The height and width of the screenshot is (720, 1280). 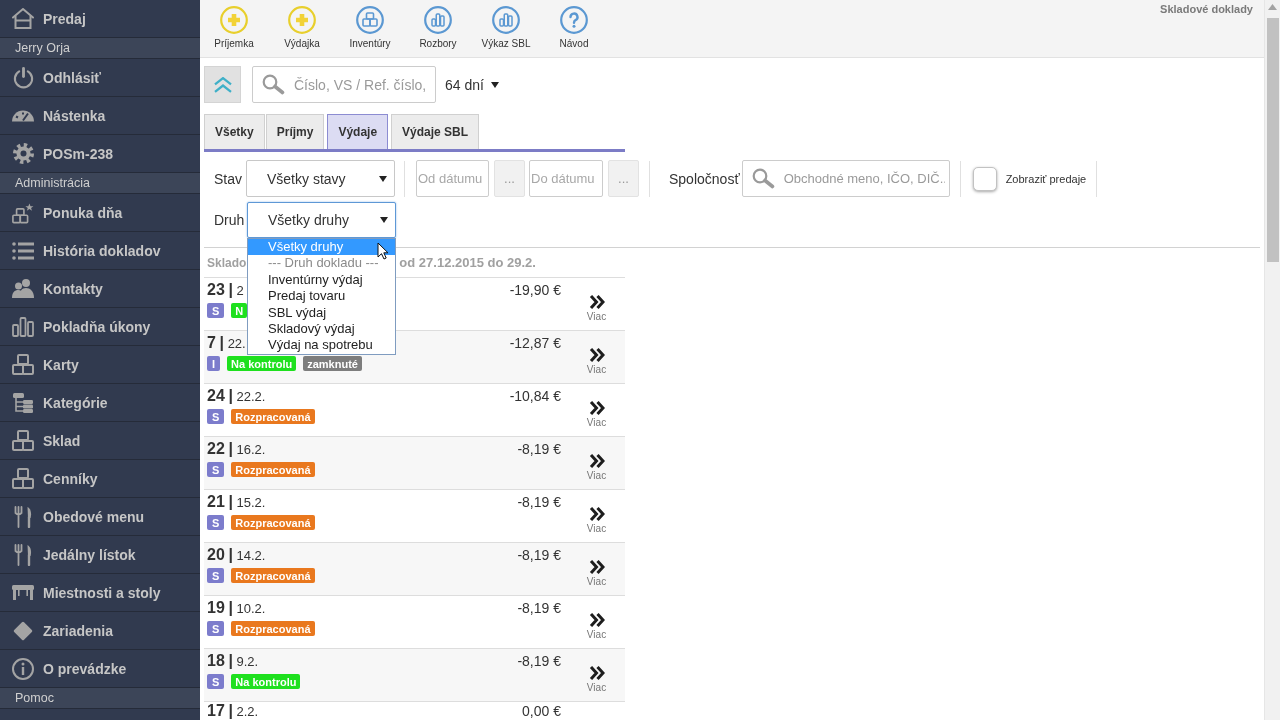 What do you see at coordinates (302, 20) in the screenshot?
I see `plus-circle-icon` at bounding box center [302, 20].